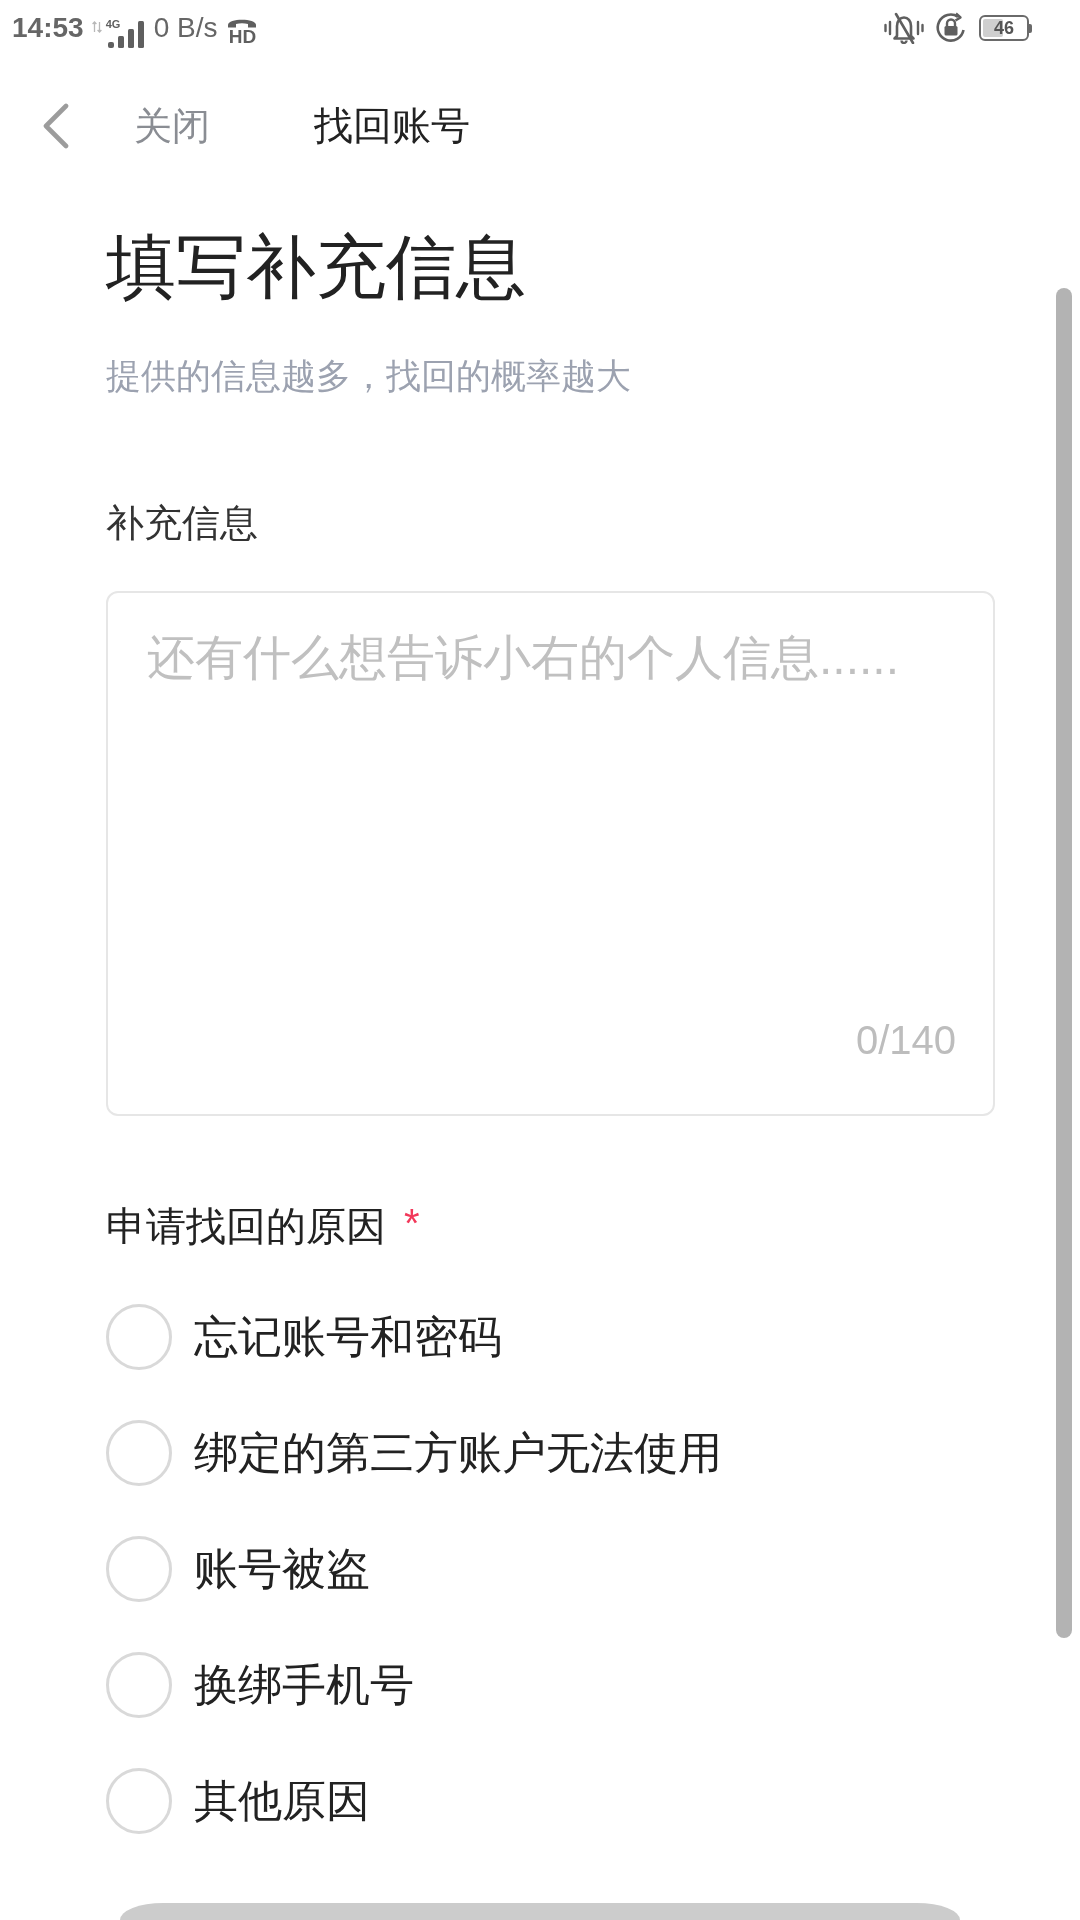 The image size is (1080, 1920). I want to click on close-button: 关闭, so click(172, 126).